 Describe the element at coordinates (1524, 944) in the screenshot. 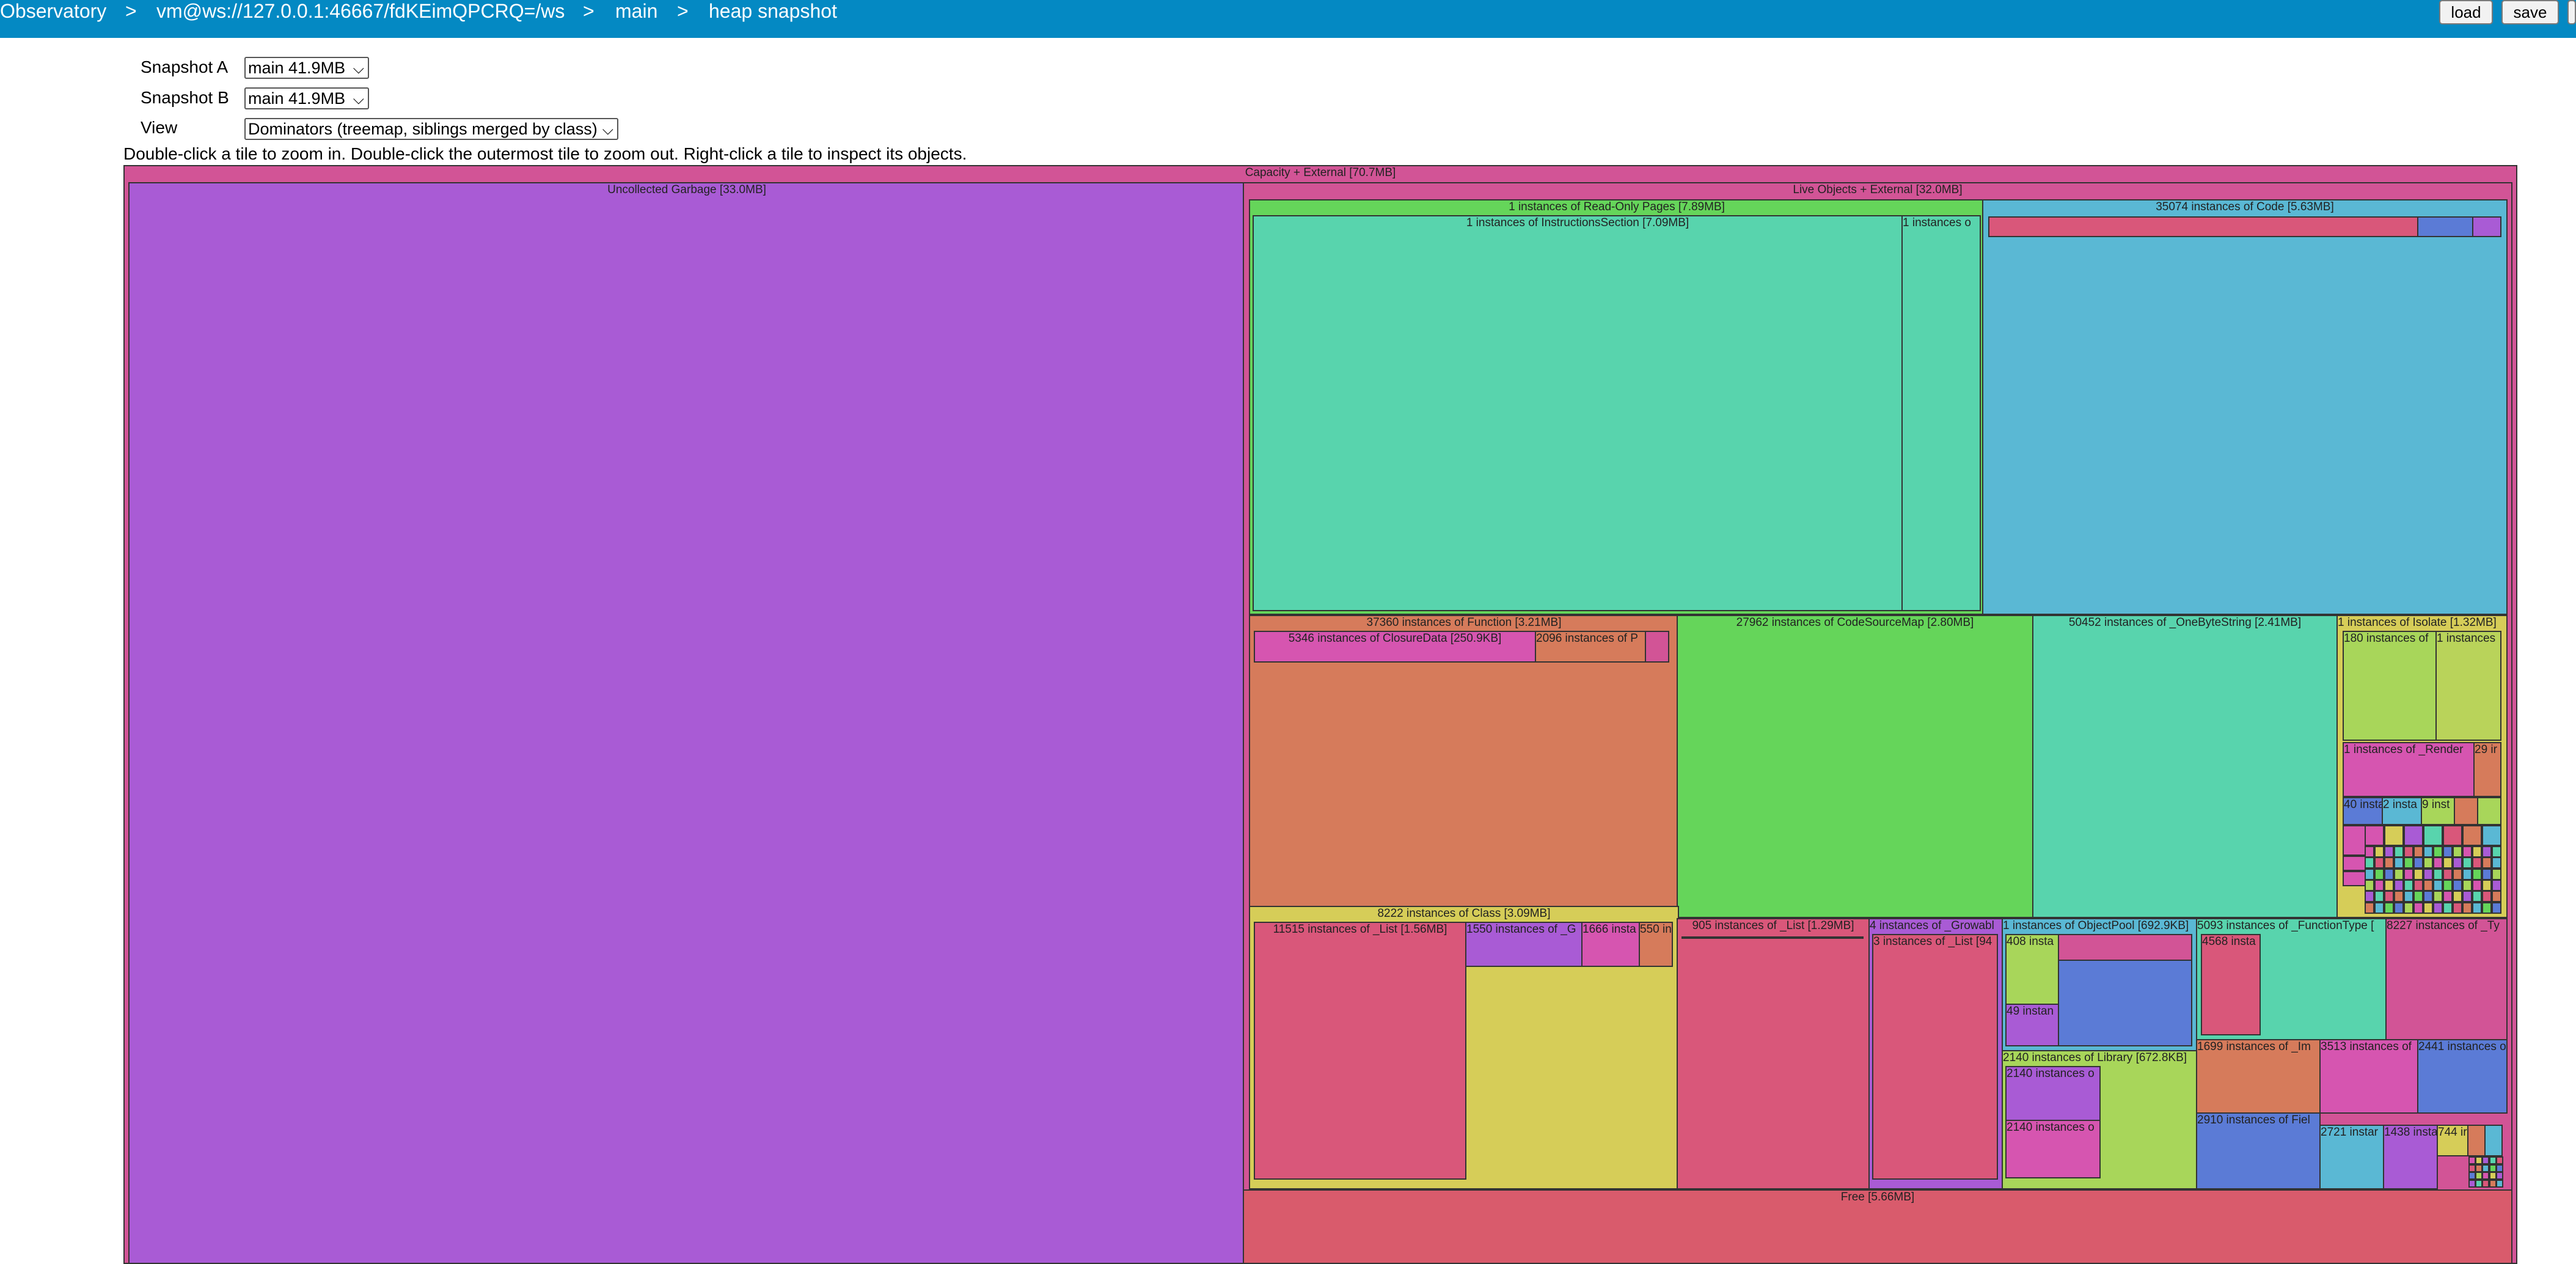

I see `tile-class-1550: 1550 instances of _G` at that location.